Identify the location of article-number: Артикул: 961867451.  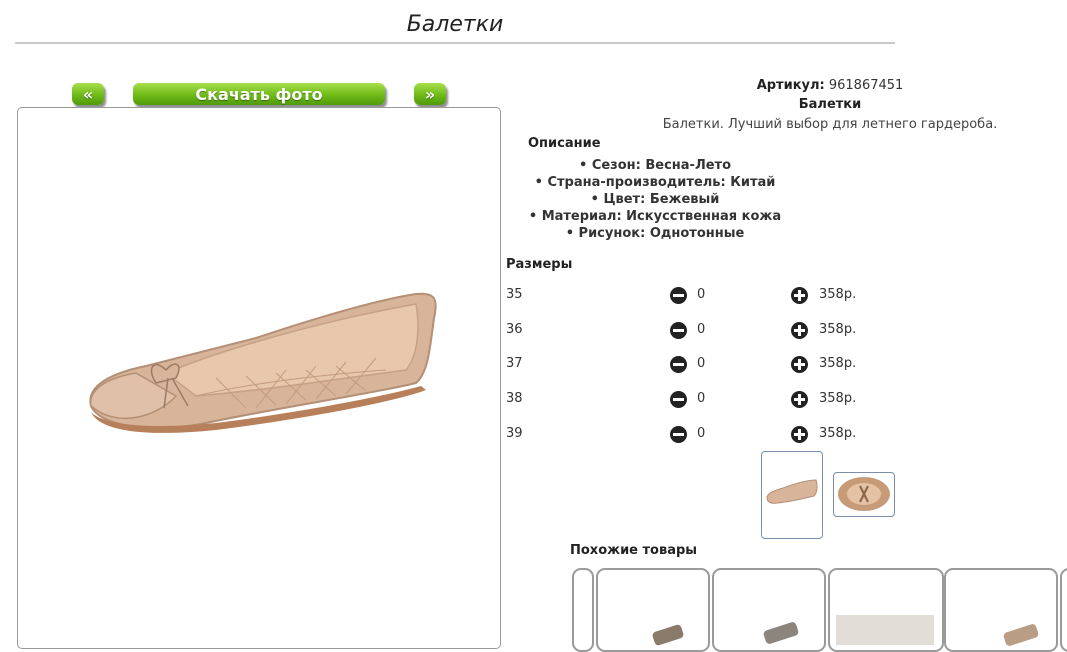
(830, 85).